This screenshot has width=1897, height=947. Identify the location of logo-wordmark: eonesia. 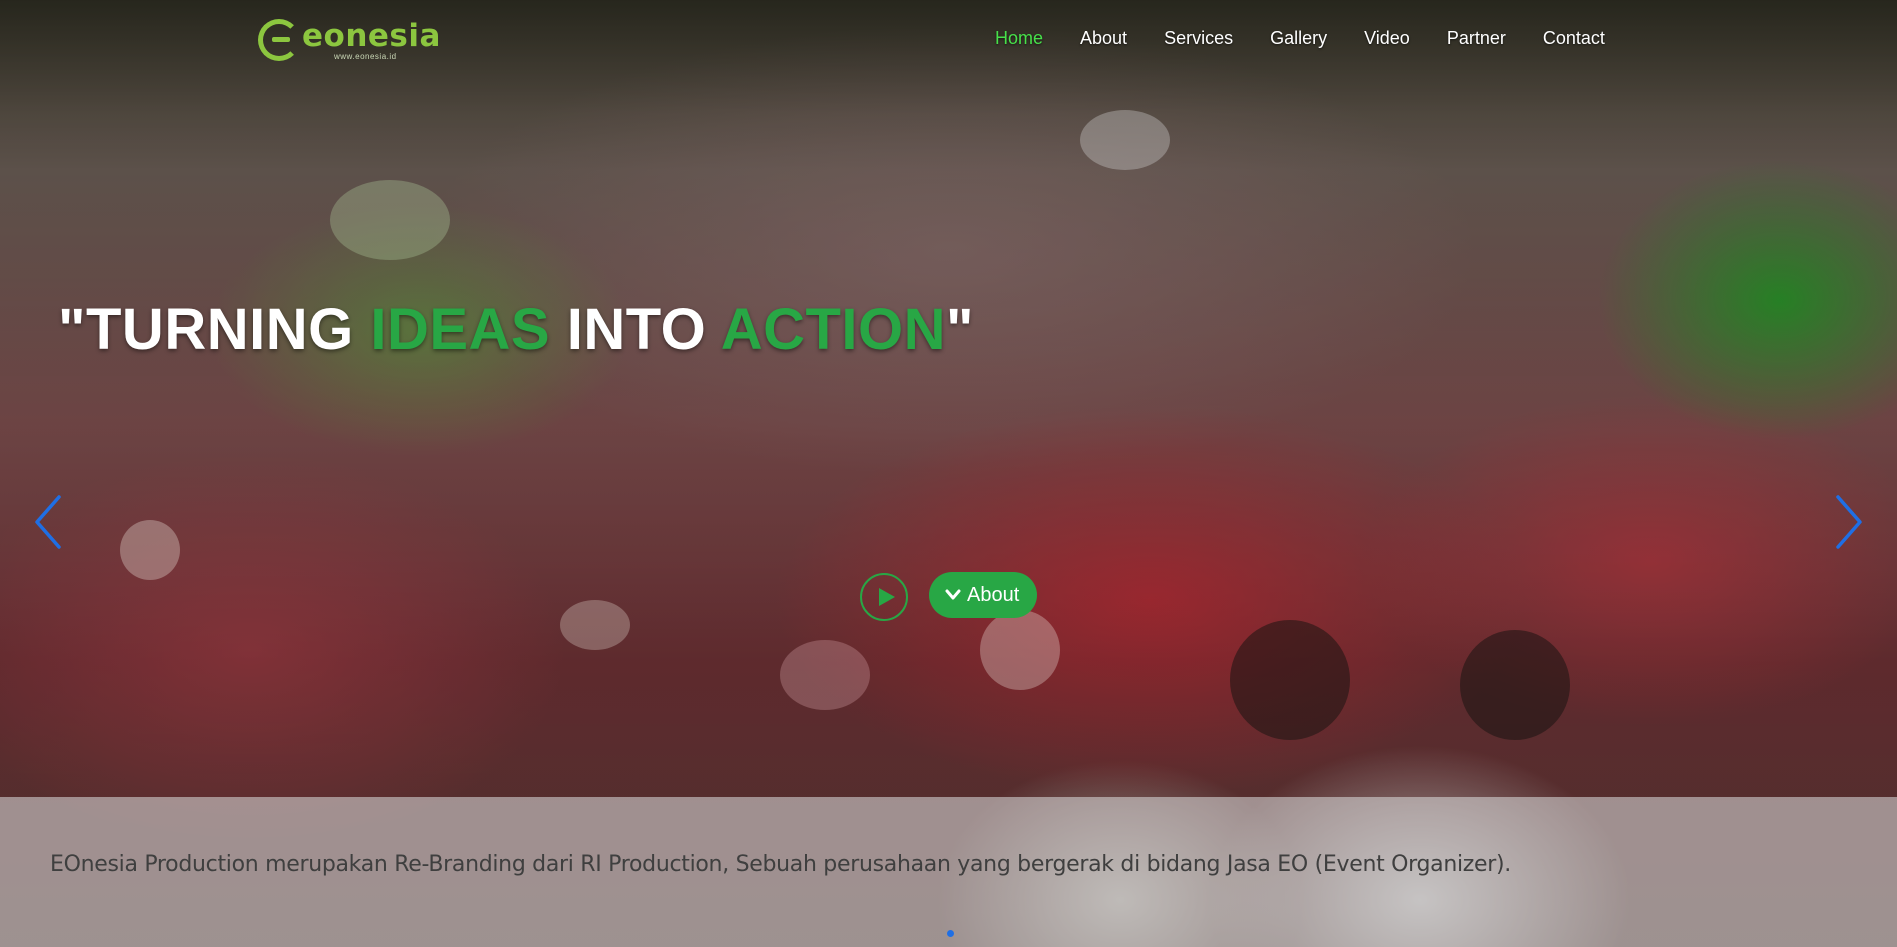
(371, 35).